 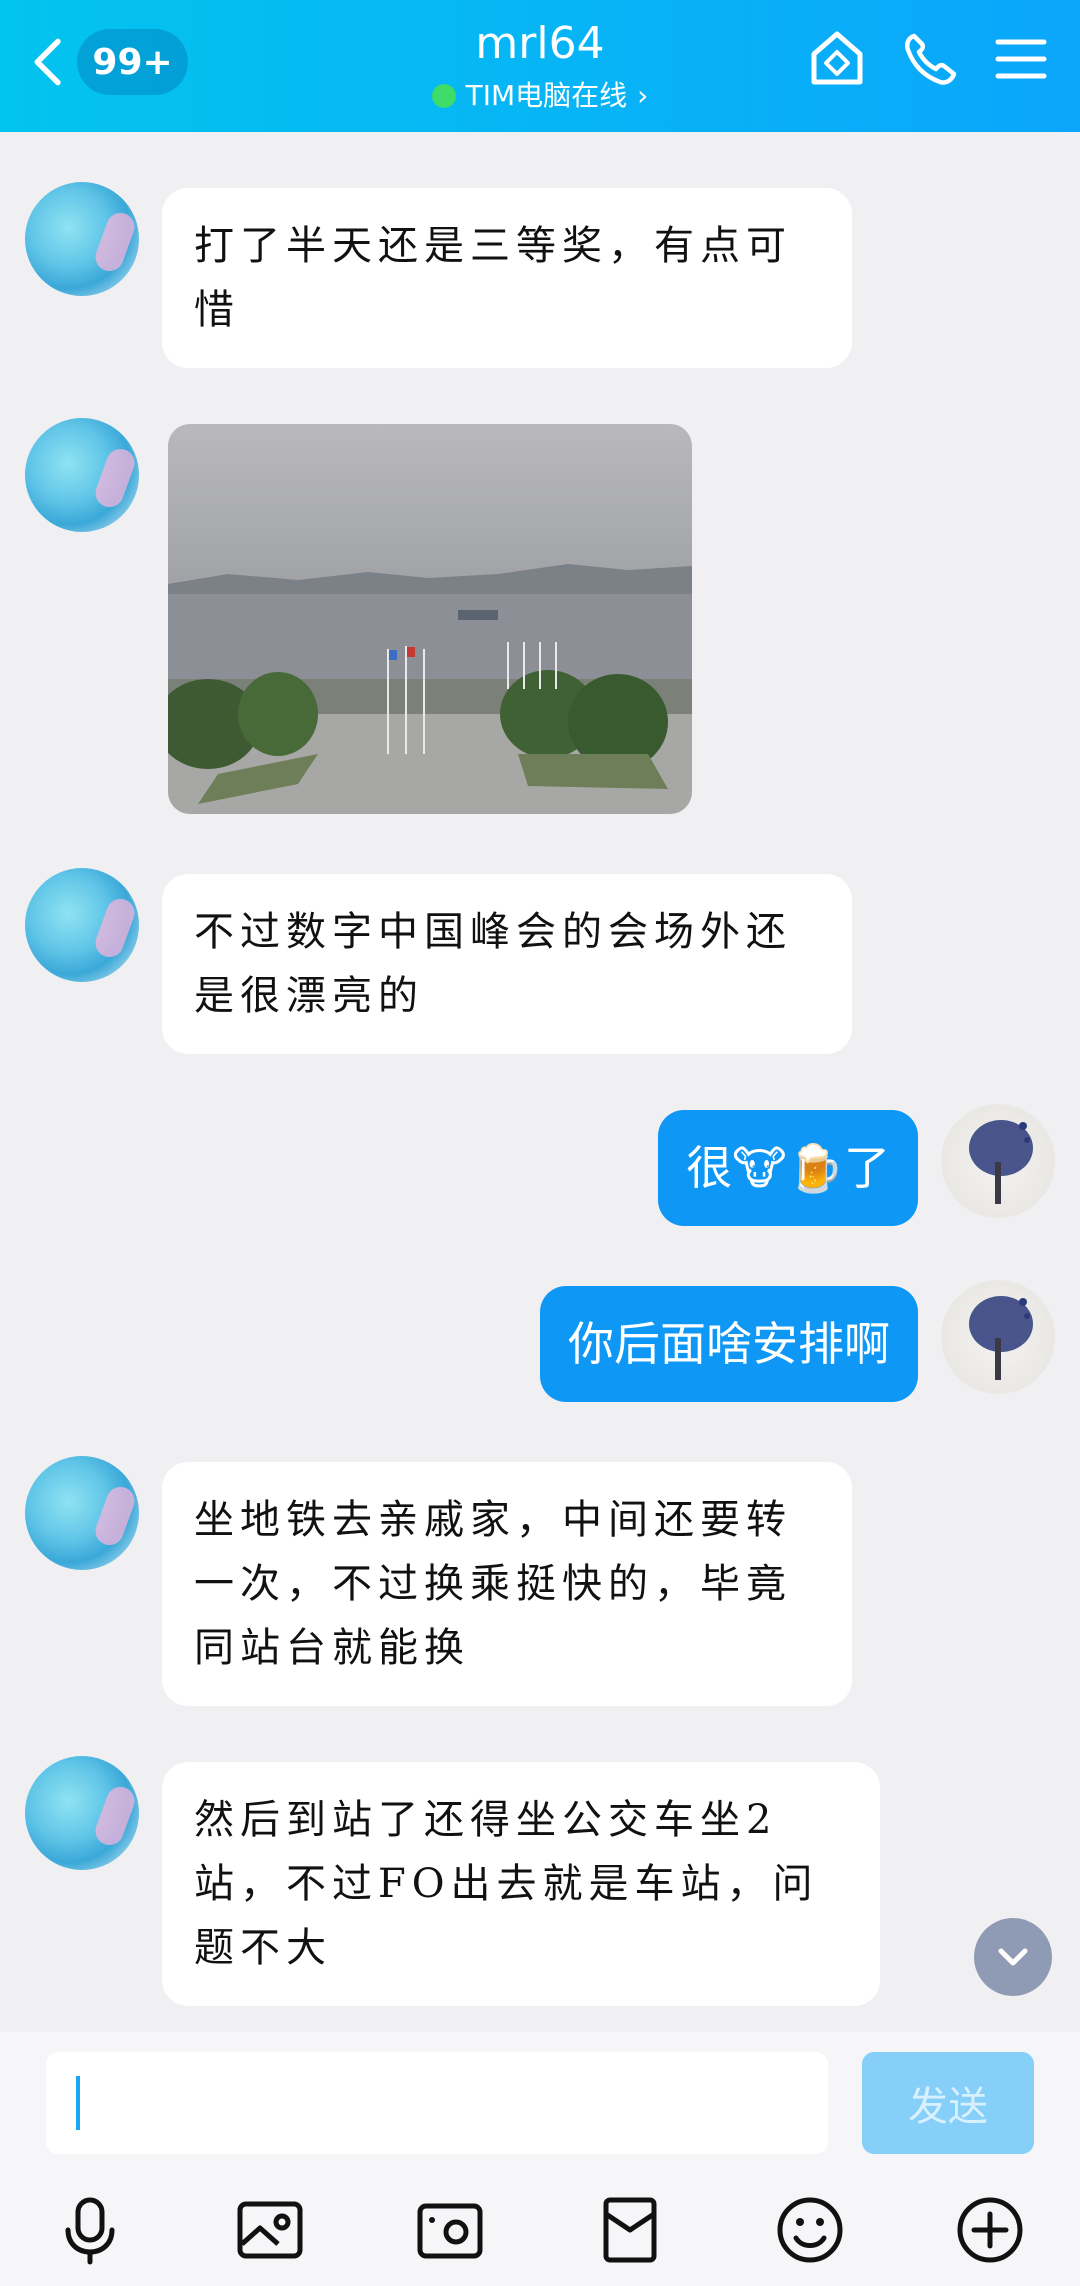 I want to click on emoji-button, so click(x=810, y=2230).